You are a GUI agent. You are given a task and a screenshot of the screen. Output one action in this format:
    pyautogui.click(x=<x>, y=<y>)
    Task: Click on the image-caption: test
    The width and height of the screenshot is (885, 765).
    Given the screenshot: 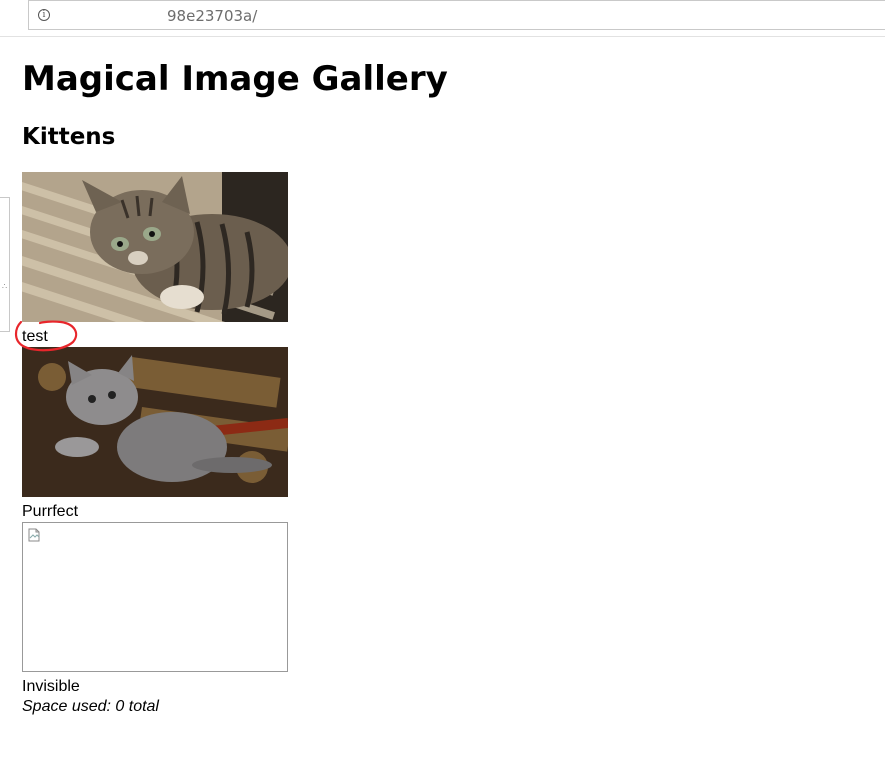 What is the action you would take?
    pyautogui.click(x=35, y=336)
    